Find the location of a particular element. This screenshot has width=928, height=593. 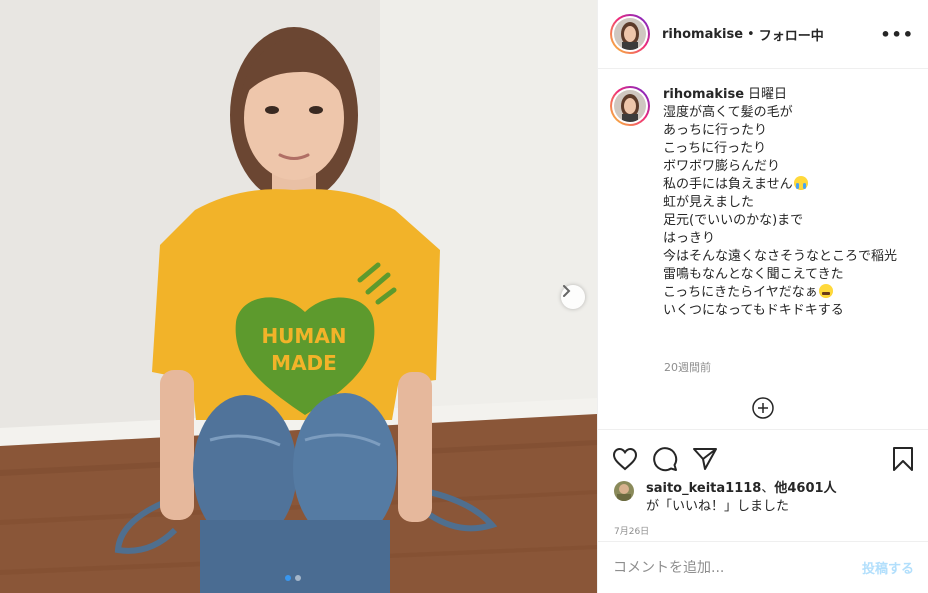

bookmark-icon is located at coordinates (903, 459).